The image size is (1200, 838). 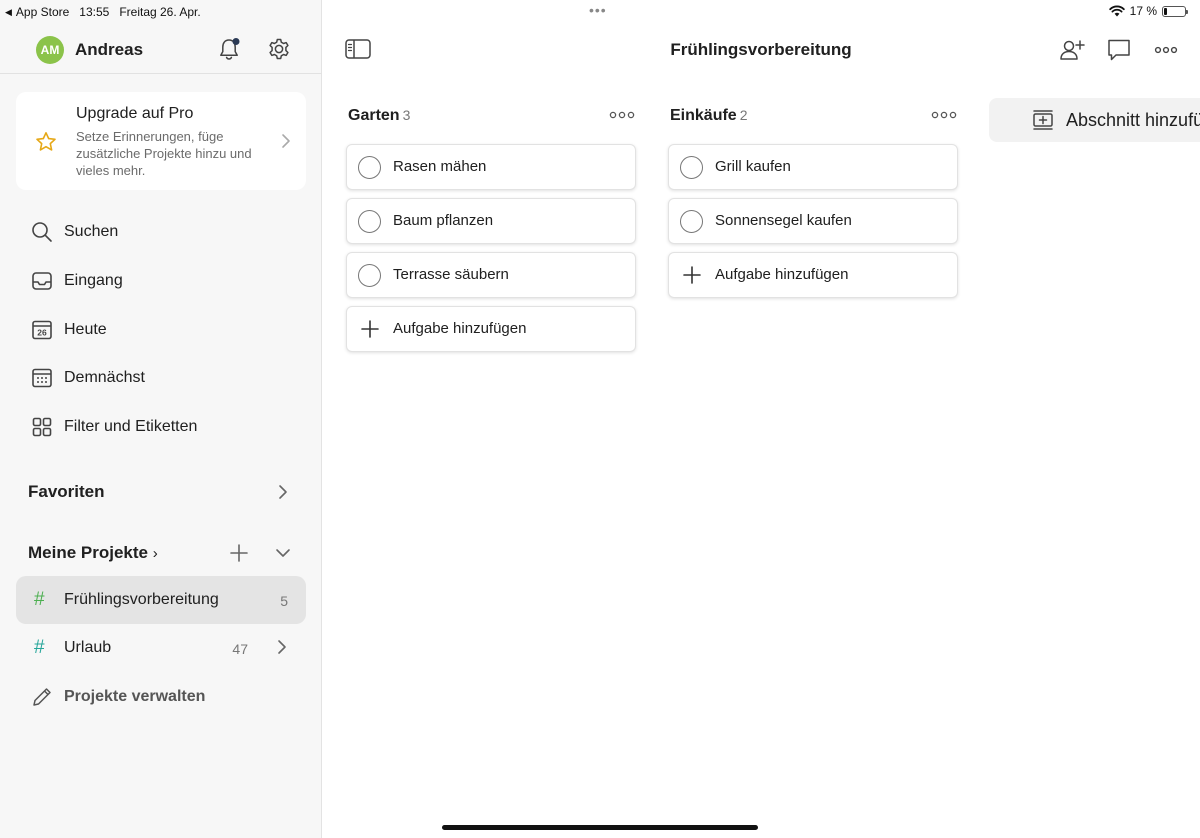 What do you see at coordinates (443, 220) in the screenshot?
I see `task-title: Baum pflanzen` at bounding box center [443, 220].